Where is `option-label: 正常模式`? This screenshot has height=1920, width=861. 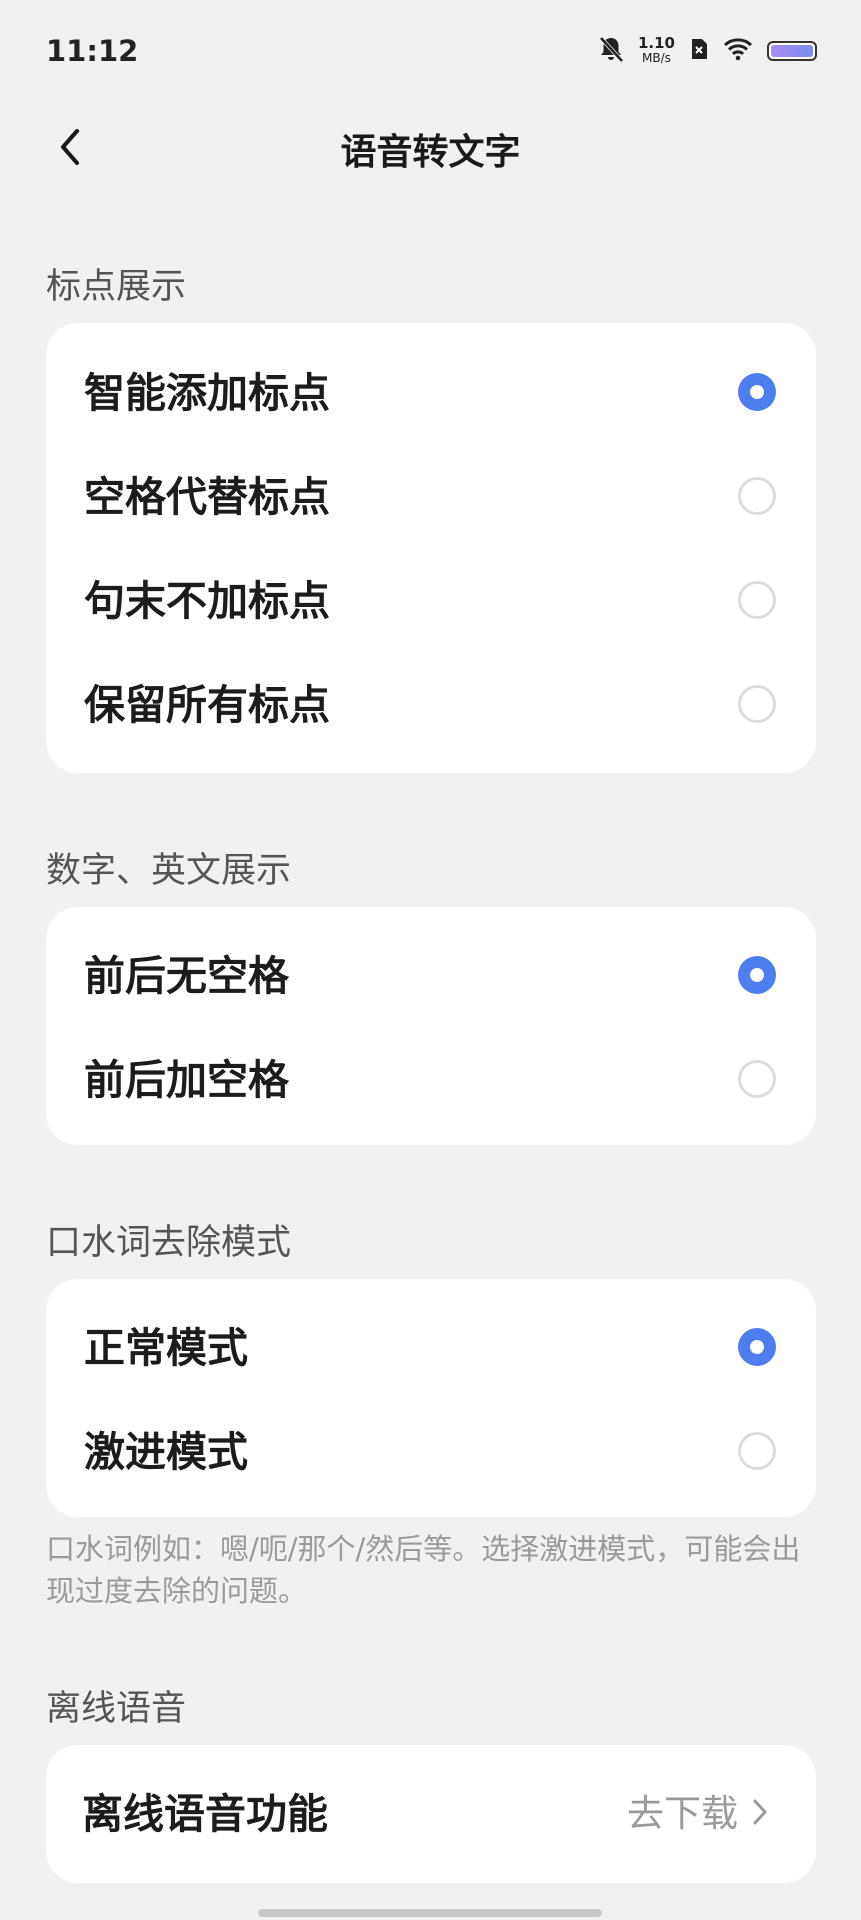 option-label: 正常模式 is located at coordinates (166, 1348).